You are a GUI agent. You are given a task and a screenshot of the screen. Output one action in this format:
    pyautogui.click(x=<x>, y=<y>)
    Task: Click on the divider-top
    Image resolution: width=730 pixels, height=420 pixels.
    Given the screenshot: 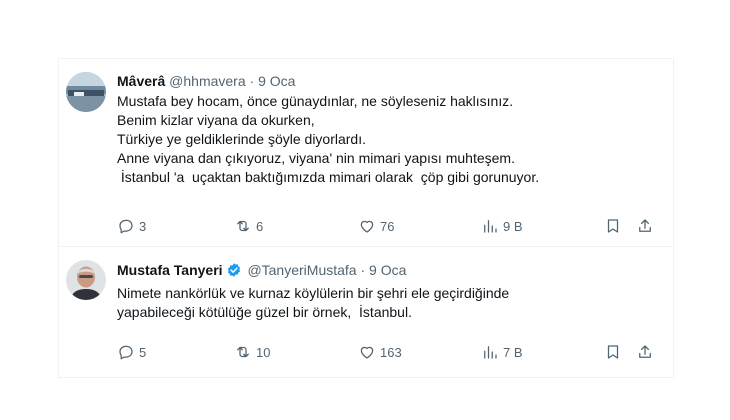 What is the action you would take?
    pyautogui.click(x=365, y=58)
    